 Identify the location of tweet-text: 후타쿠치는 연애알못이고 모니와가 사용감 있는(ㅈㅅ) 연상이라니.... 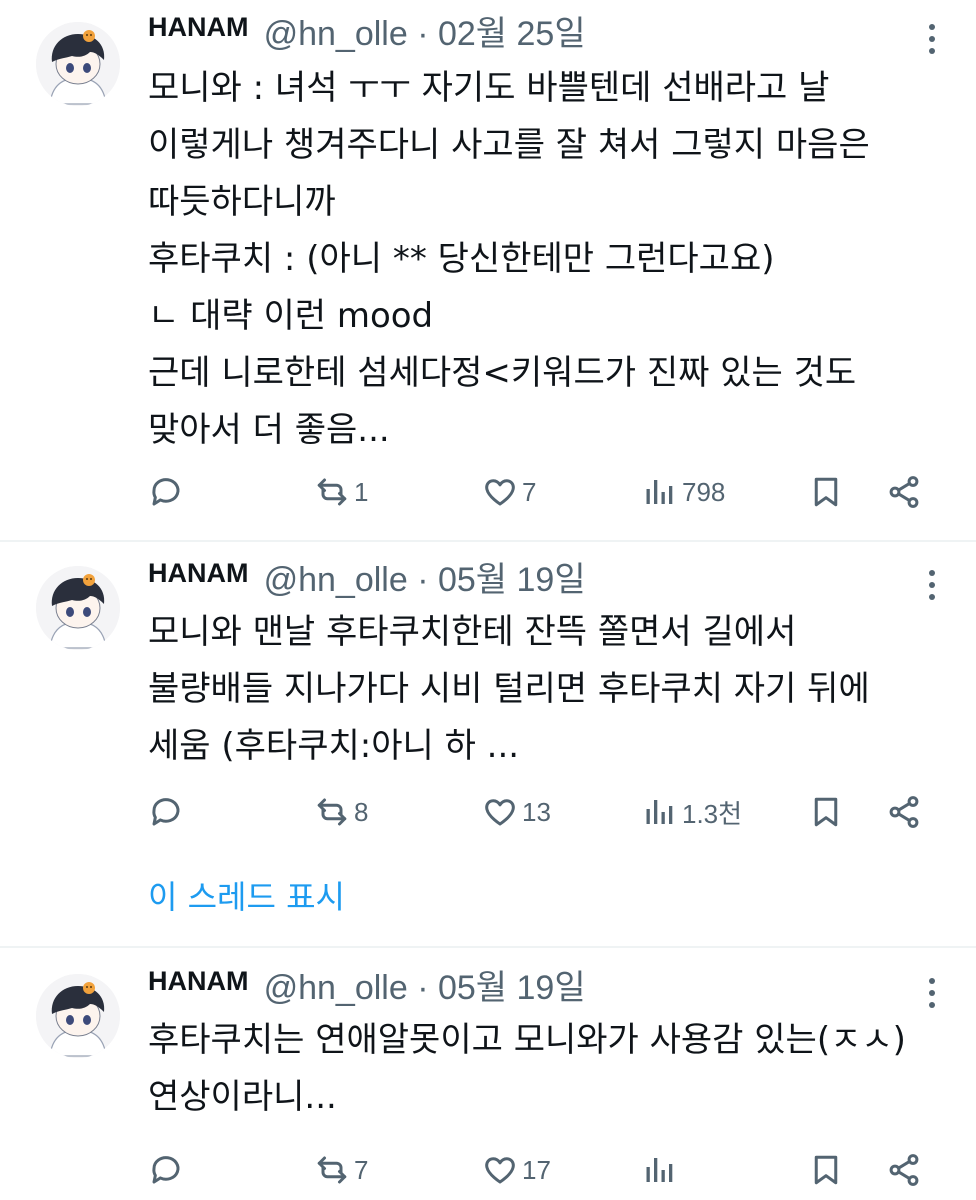
(527, 1068).